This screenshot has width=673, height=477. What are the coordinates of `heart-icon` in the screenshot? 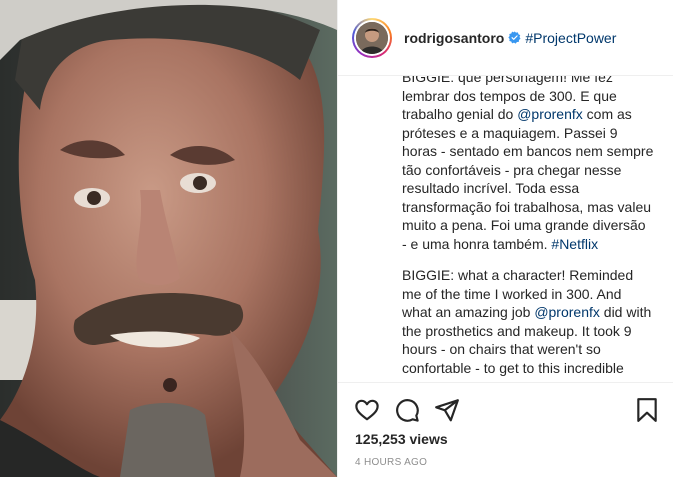 It's located at (367, 410).